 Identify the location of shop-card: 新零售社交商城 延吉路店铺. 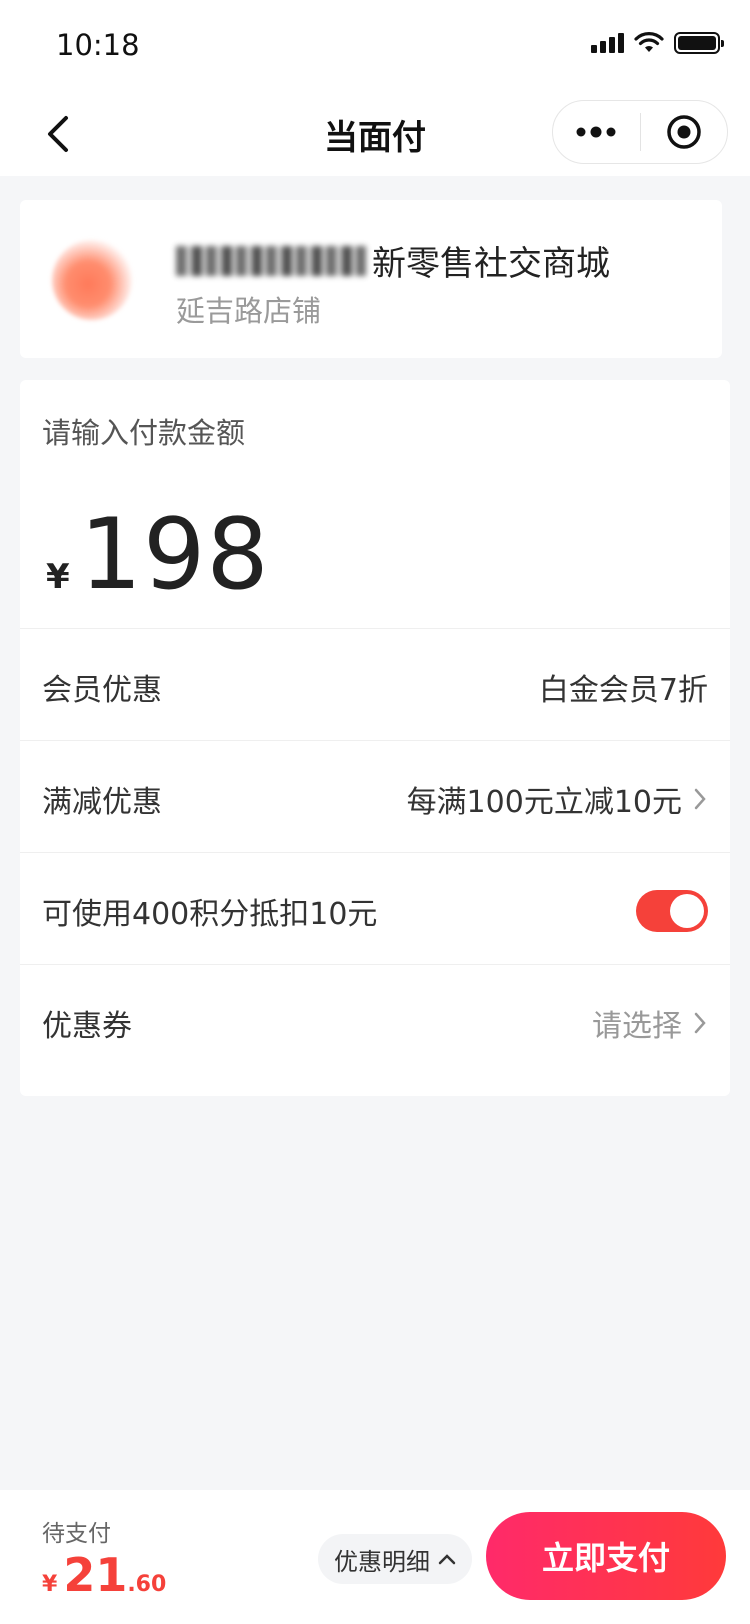
(371, 279).